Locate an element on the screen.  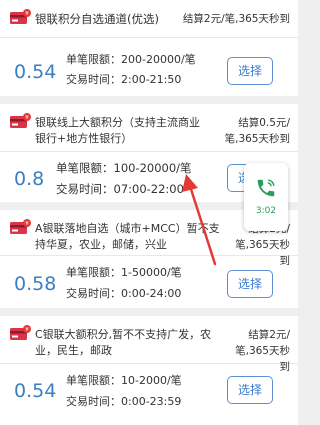
single-limit: 单笔限额：10-2000/笔 is located at coordinates (124, 380).